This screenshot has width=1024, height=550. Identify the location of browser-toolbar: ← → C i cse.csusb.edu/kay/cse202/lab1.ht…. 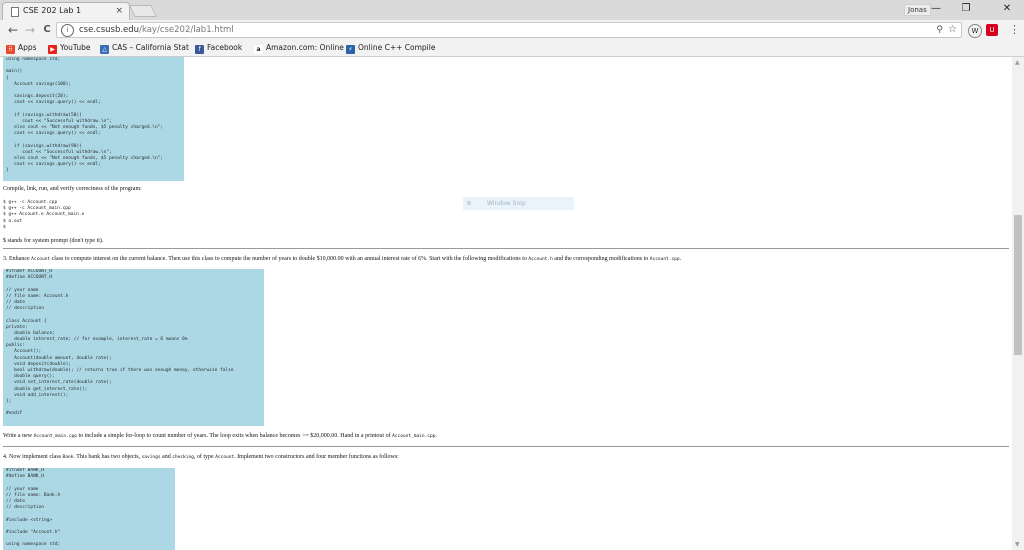
(512, 30).